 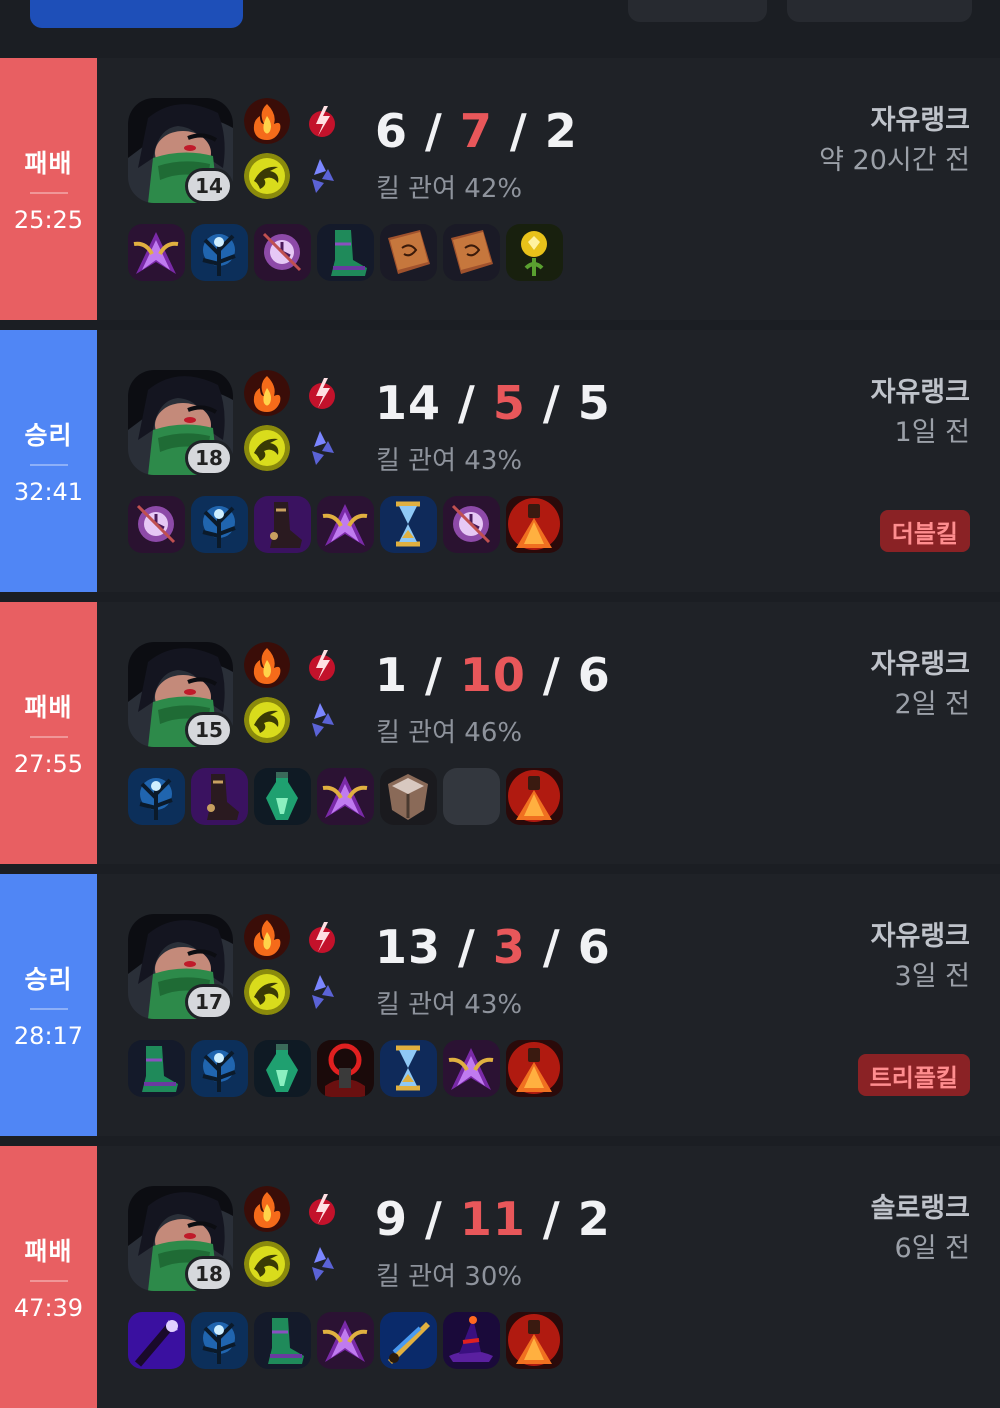 I want to click on kill-participation: 킬 관여 43%, so click(x=449, y=1005).